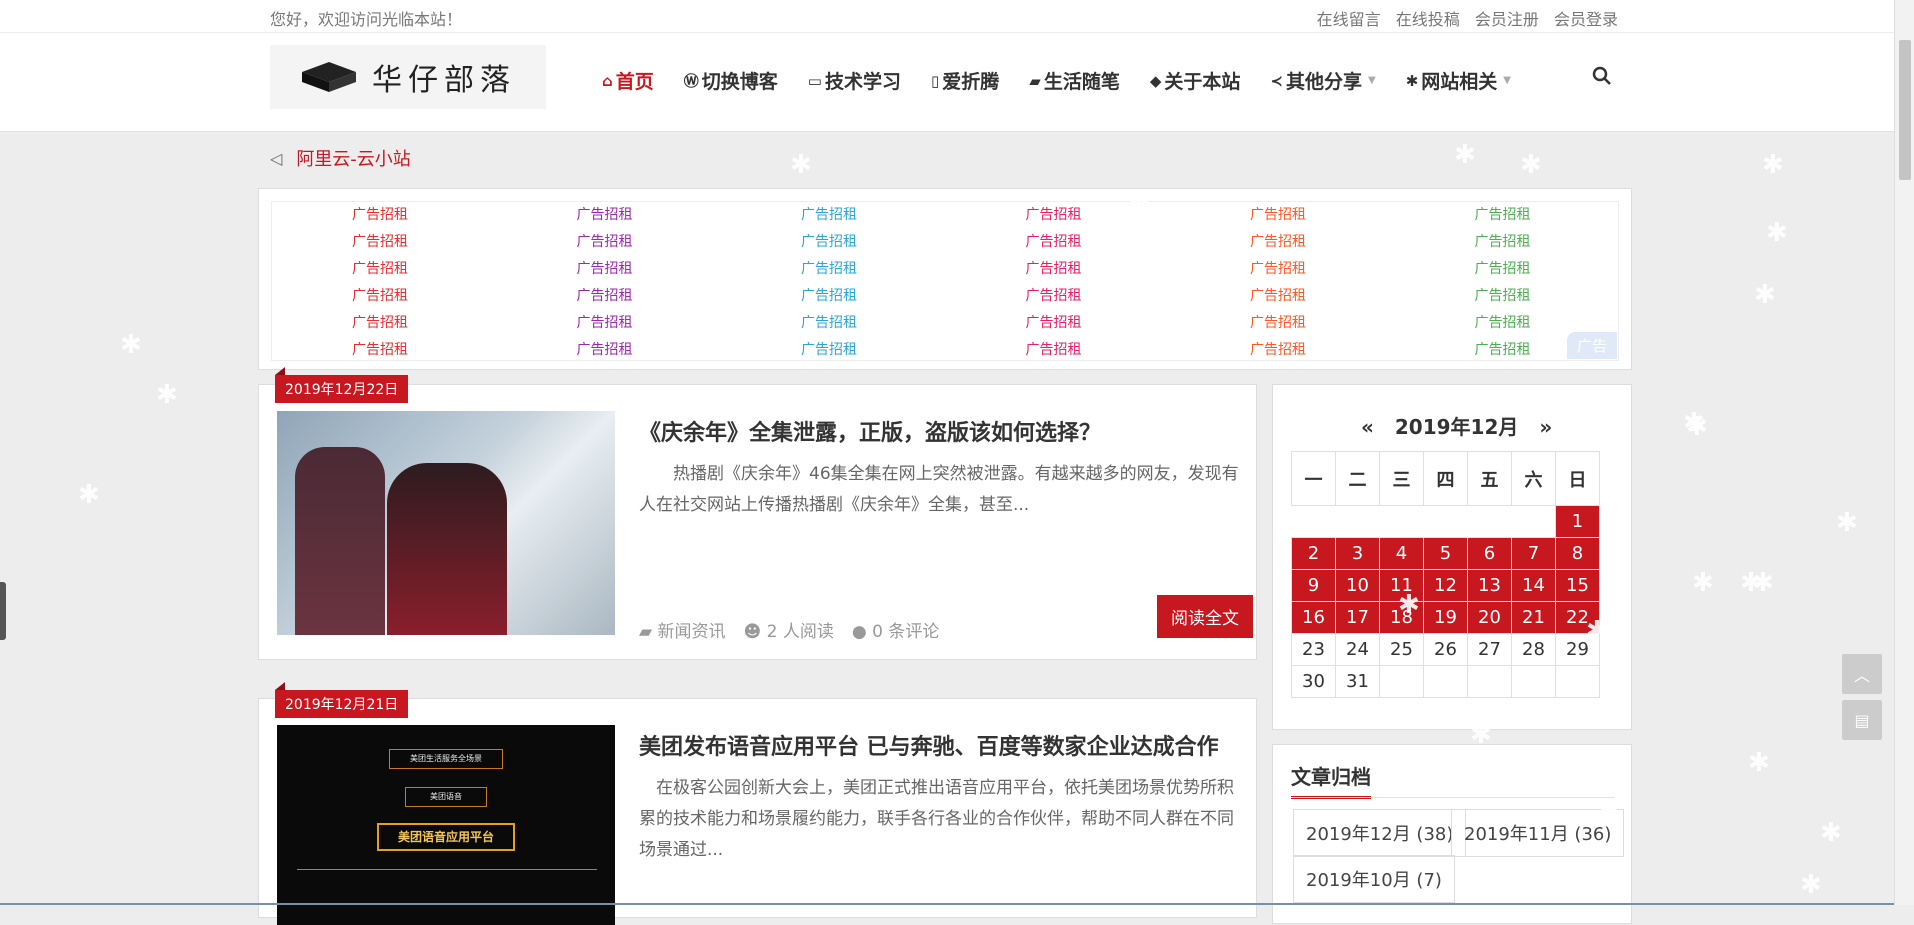 Image resolution: width=1914 pixels, height=925 pixels. I want to click on post-comments: ● 0 条评论, so click(895, 629).